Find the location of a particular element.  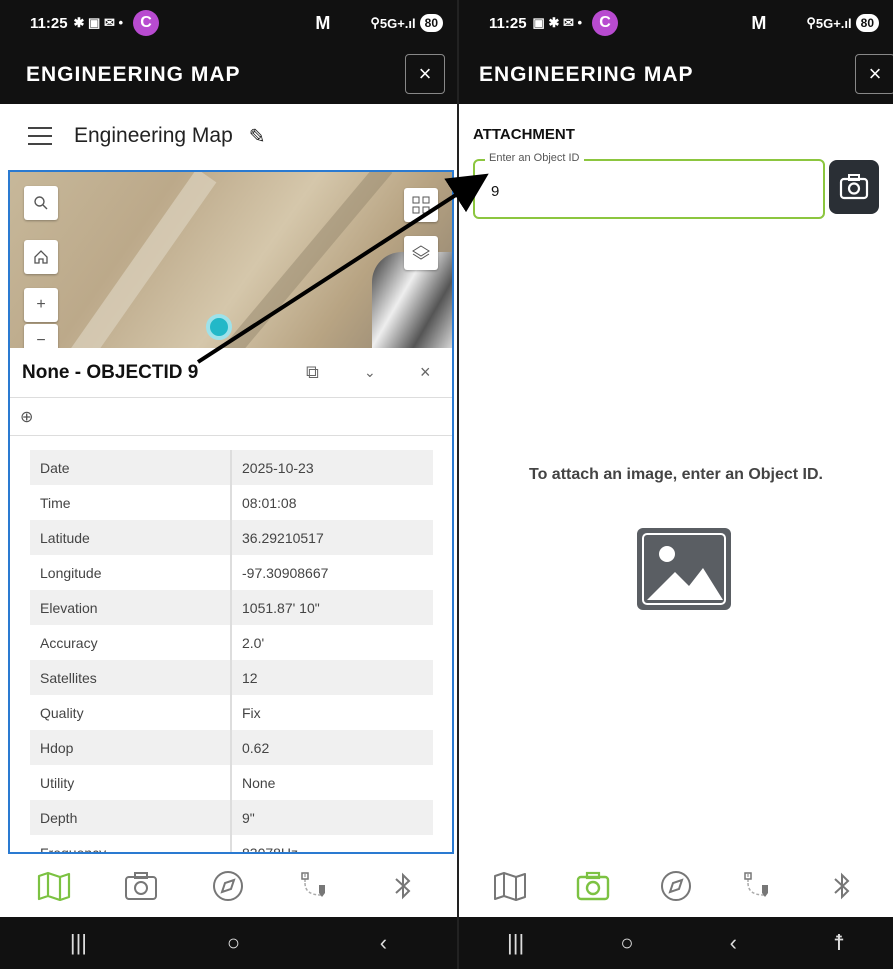

table-row: Date 2025-10-23 is located at coordinates (231, 467).